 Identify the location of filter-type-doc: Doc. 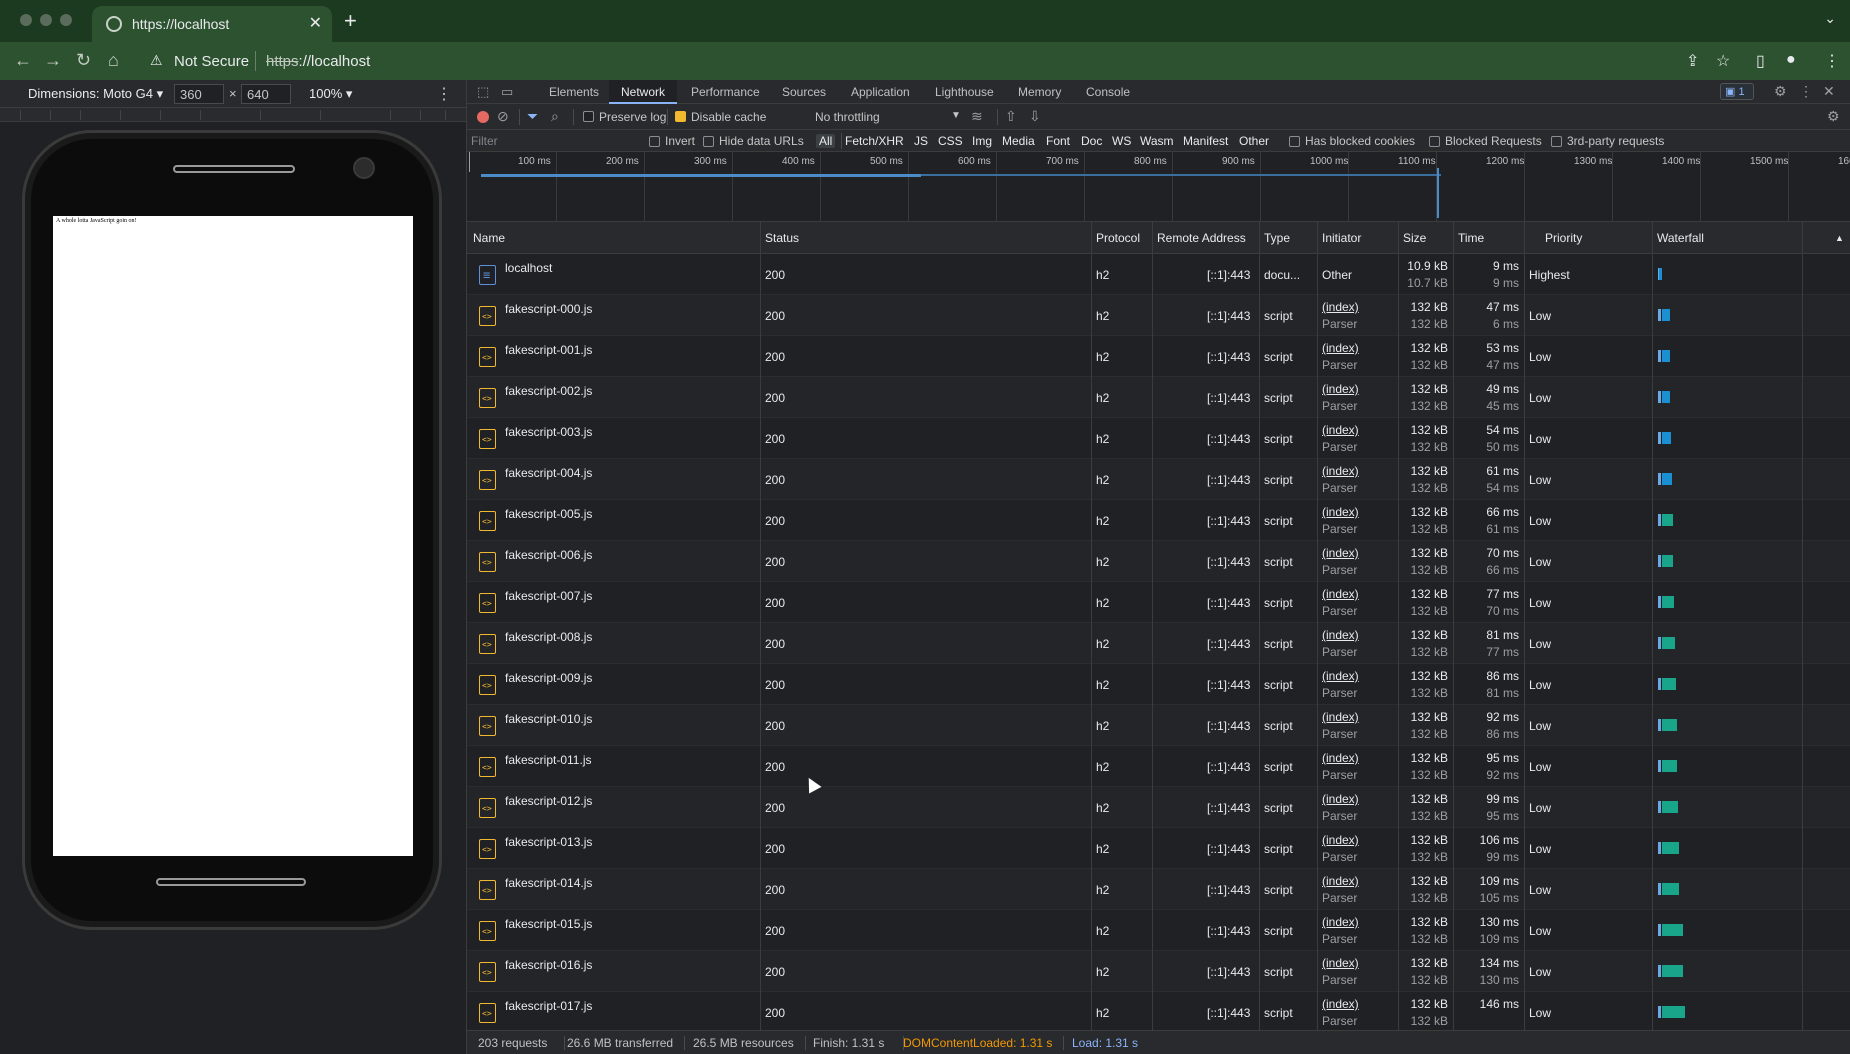
(1091, 141).